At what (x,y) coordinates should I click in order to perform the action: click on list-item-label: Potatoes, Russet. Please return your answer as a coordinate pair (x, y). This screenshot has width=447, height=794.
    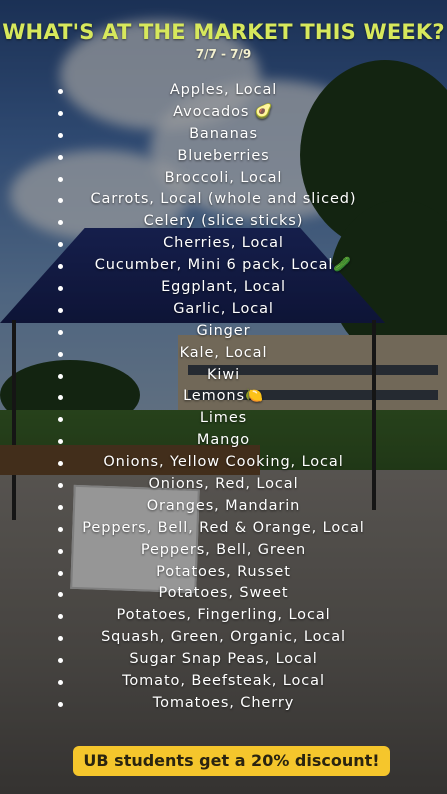
    Looking at the image, I should click on (223, 571).